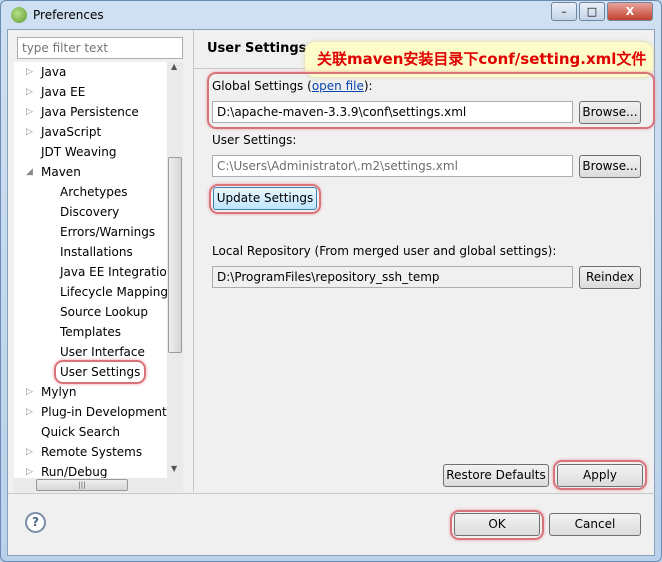 This screenshot has height=562, width=662. I want to click on global-settings-label: Global Settings (open file):, so click(292, 86).